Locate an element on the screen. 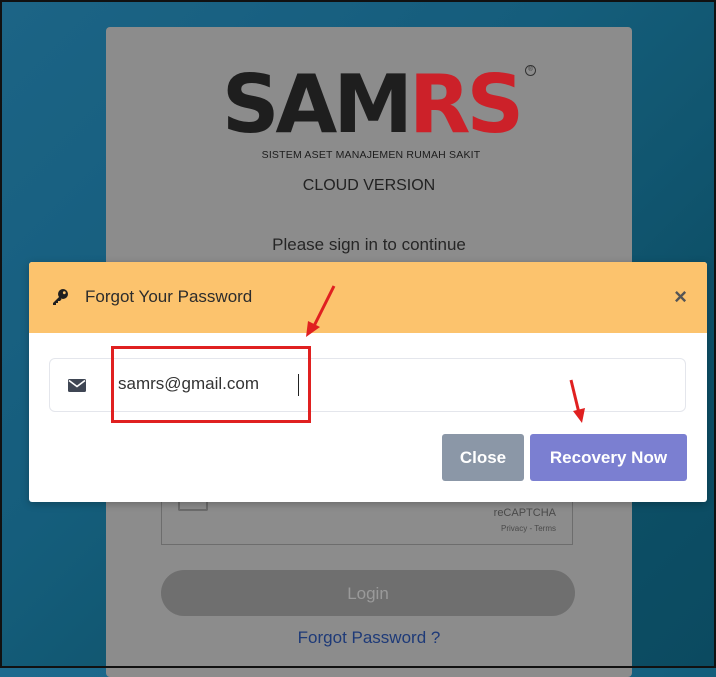  annotation-arrow-email is located at coordinates (321, 311).